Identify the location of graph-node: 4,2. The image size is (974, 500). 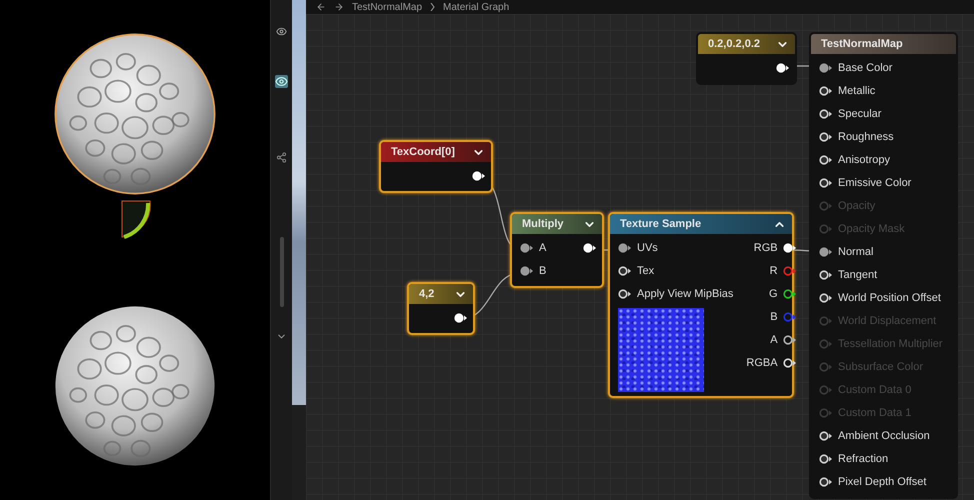
(441, 308).